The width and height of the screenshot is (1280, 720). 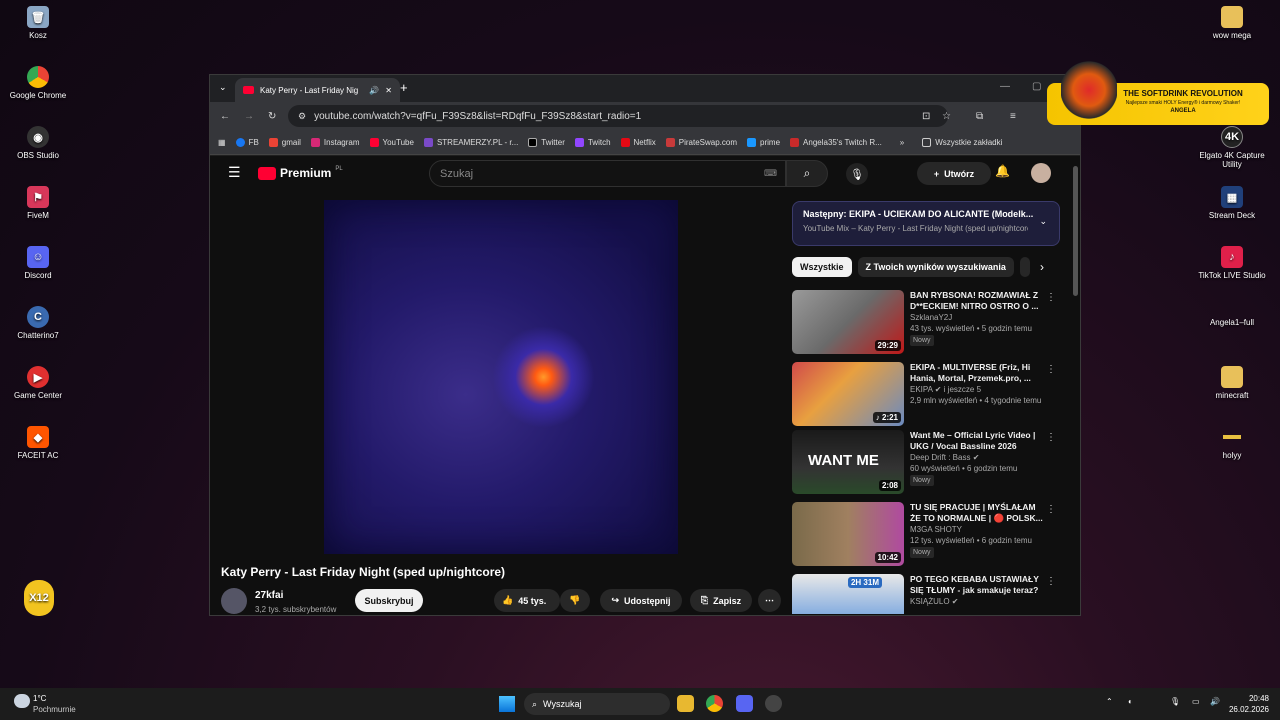 I want to click on search-icon: ⌕, so click(x=807, y=173).